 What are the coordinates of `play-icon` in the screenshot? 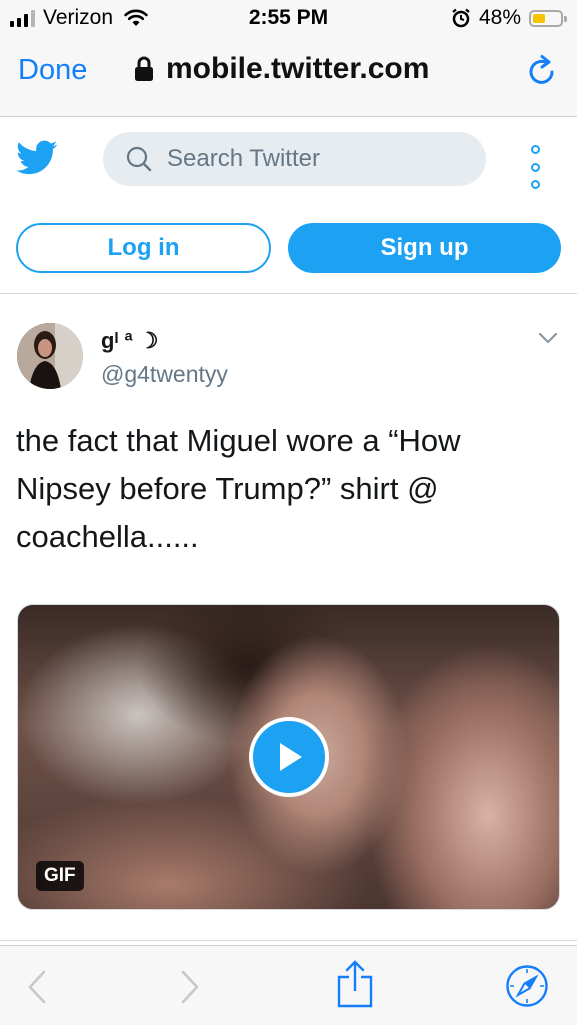 It's located at (291, 757).